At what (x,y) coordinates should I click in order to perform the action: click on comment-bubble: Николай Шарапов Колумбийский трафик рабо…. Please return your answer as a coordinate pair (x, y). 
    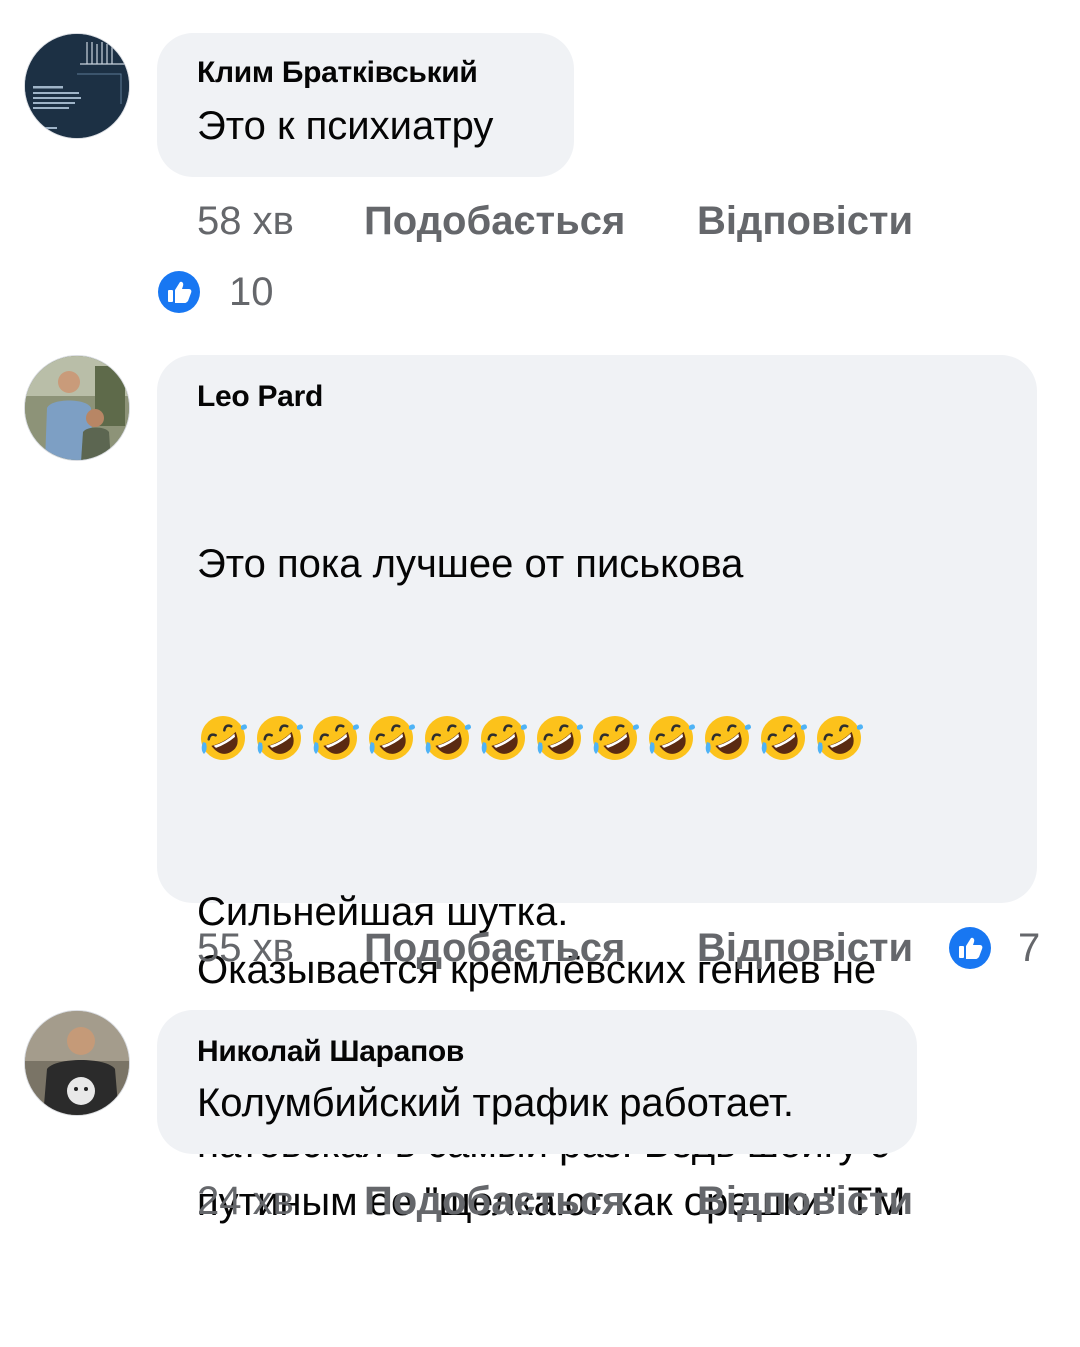
    Looking at the image, I should click on (537, 1082).